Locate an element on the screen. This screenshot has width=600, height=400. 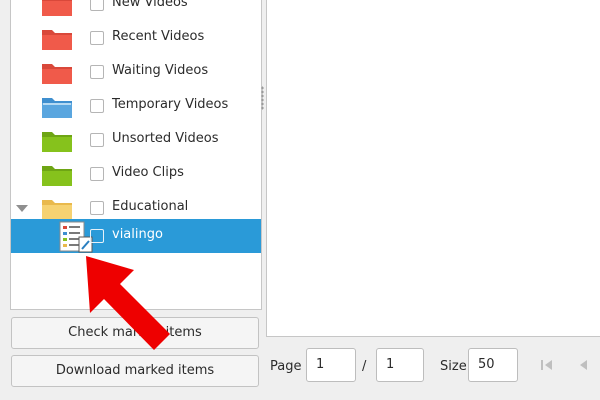
page-label: Page is located at coordinates (286, 366).